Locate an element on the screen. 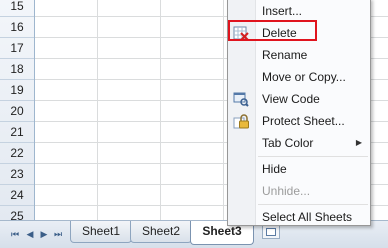 Image resolution: width=388 pixels, height=248 pixels. row-header-16: 16 is located at coordinates (17, 27).